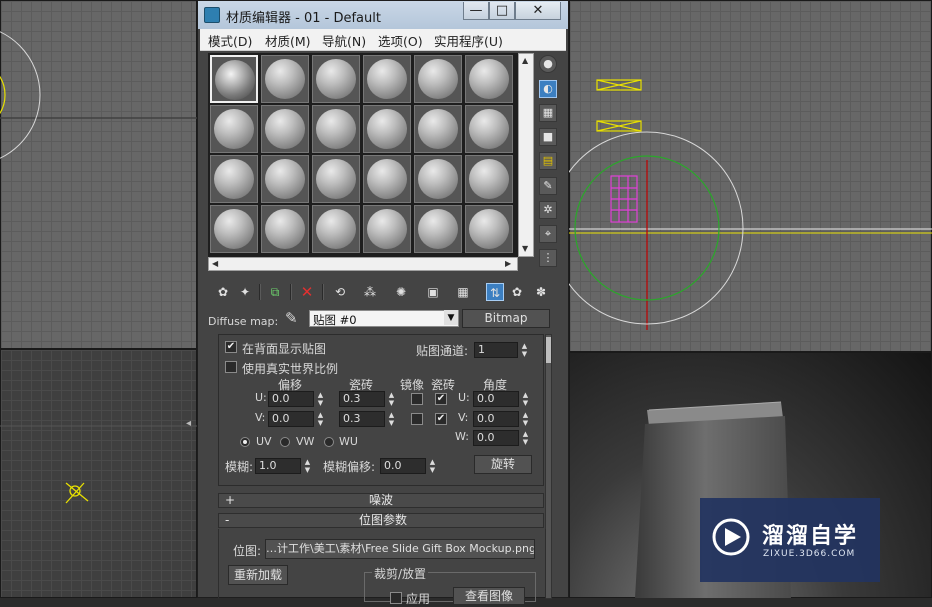 The height and width of the screenshot is (607, 932). Describe the element at coordinates (285, 442) in the screenshot. I see `vw-radio` at that location.